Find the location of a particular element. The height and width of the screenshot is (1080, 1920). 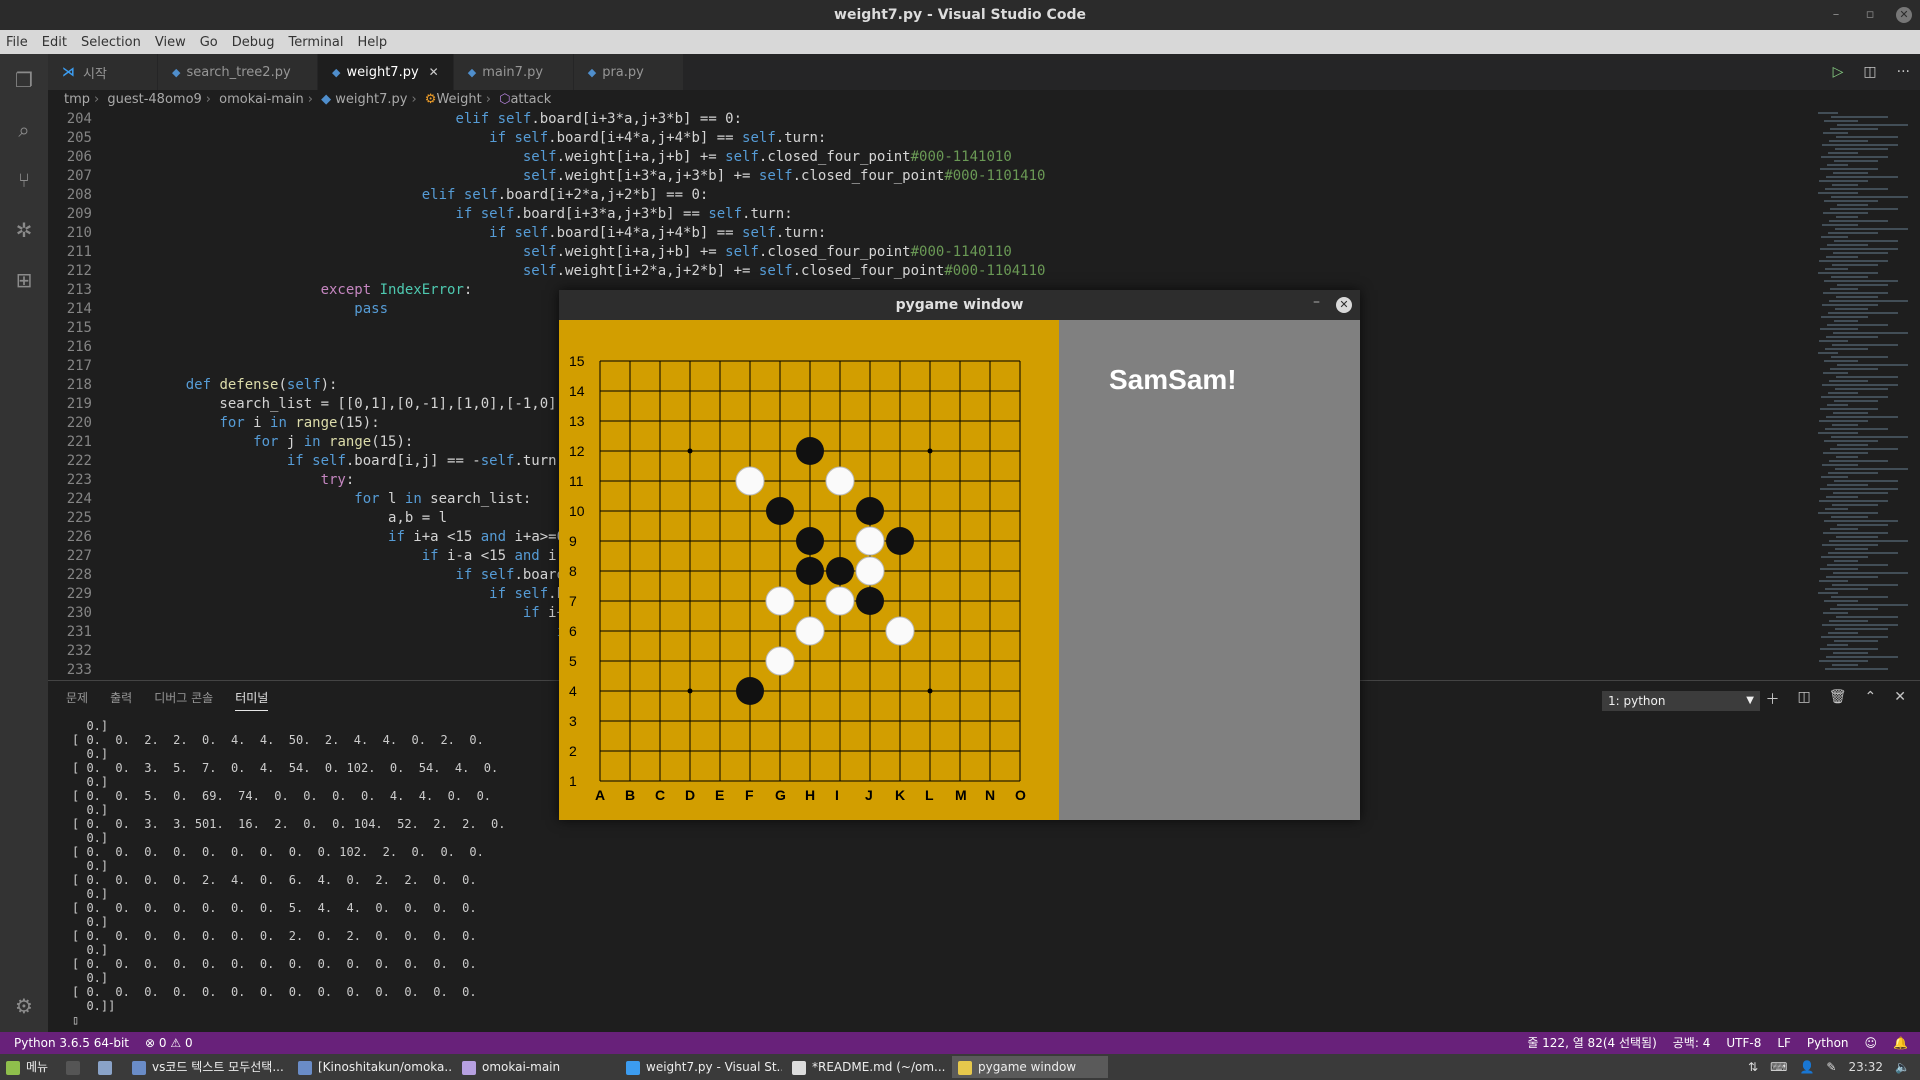

indentation: 공백: 4 is located at coordinates (1692, 1043).